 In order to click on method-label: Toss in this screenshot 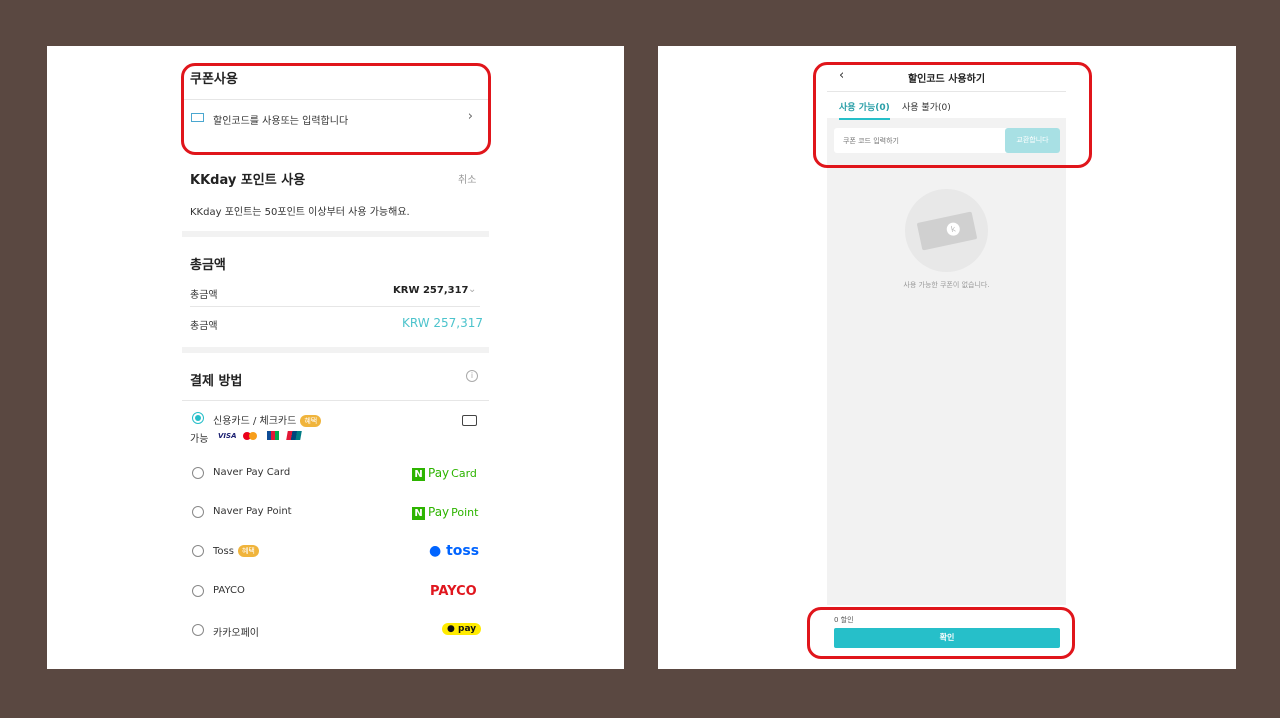, I will do `click(223, 551)`.